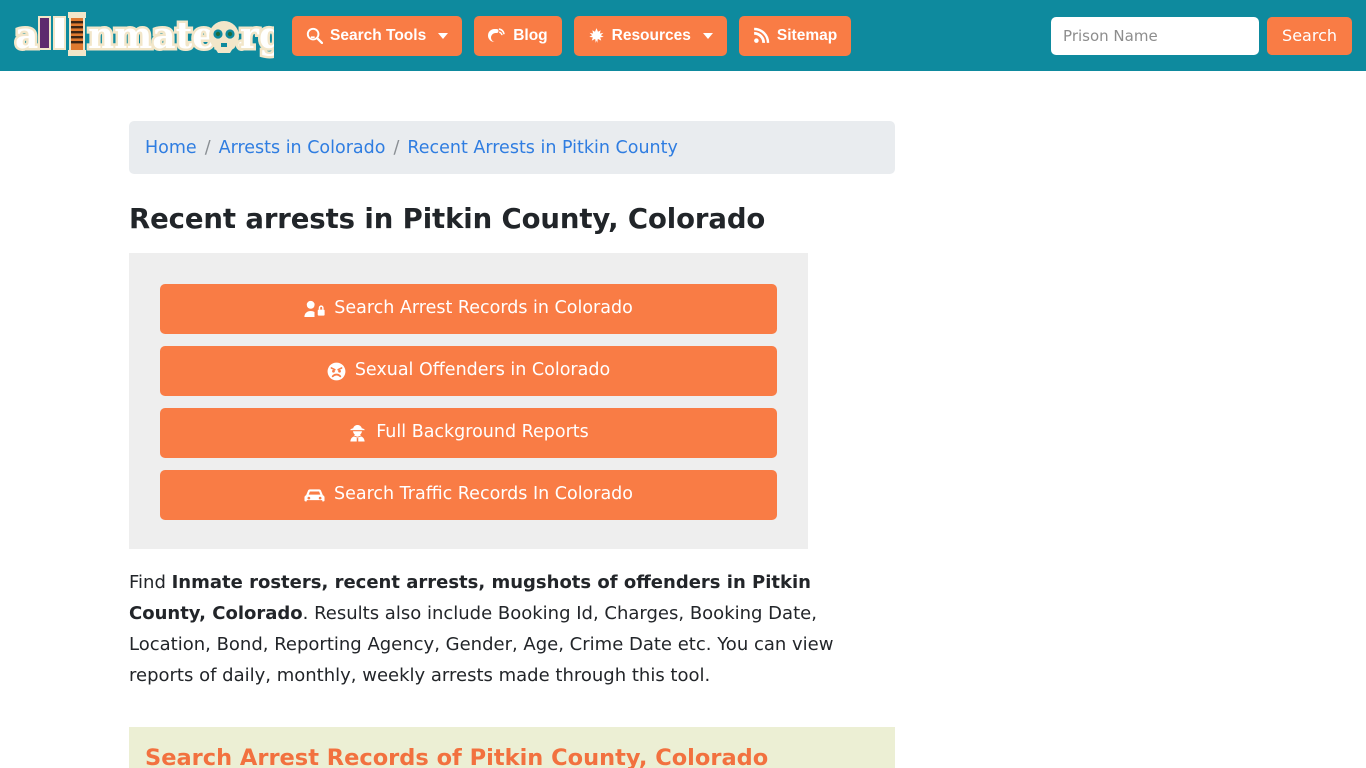  Describe the element at coordinates (336, 371) in the screenshot. I see `angry-face-icon` at that location.